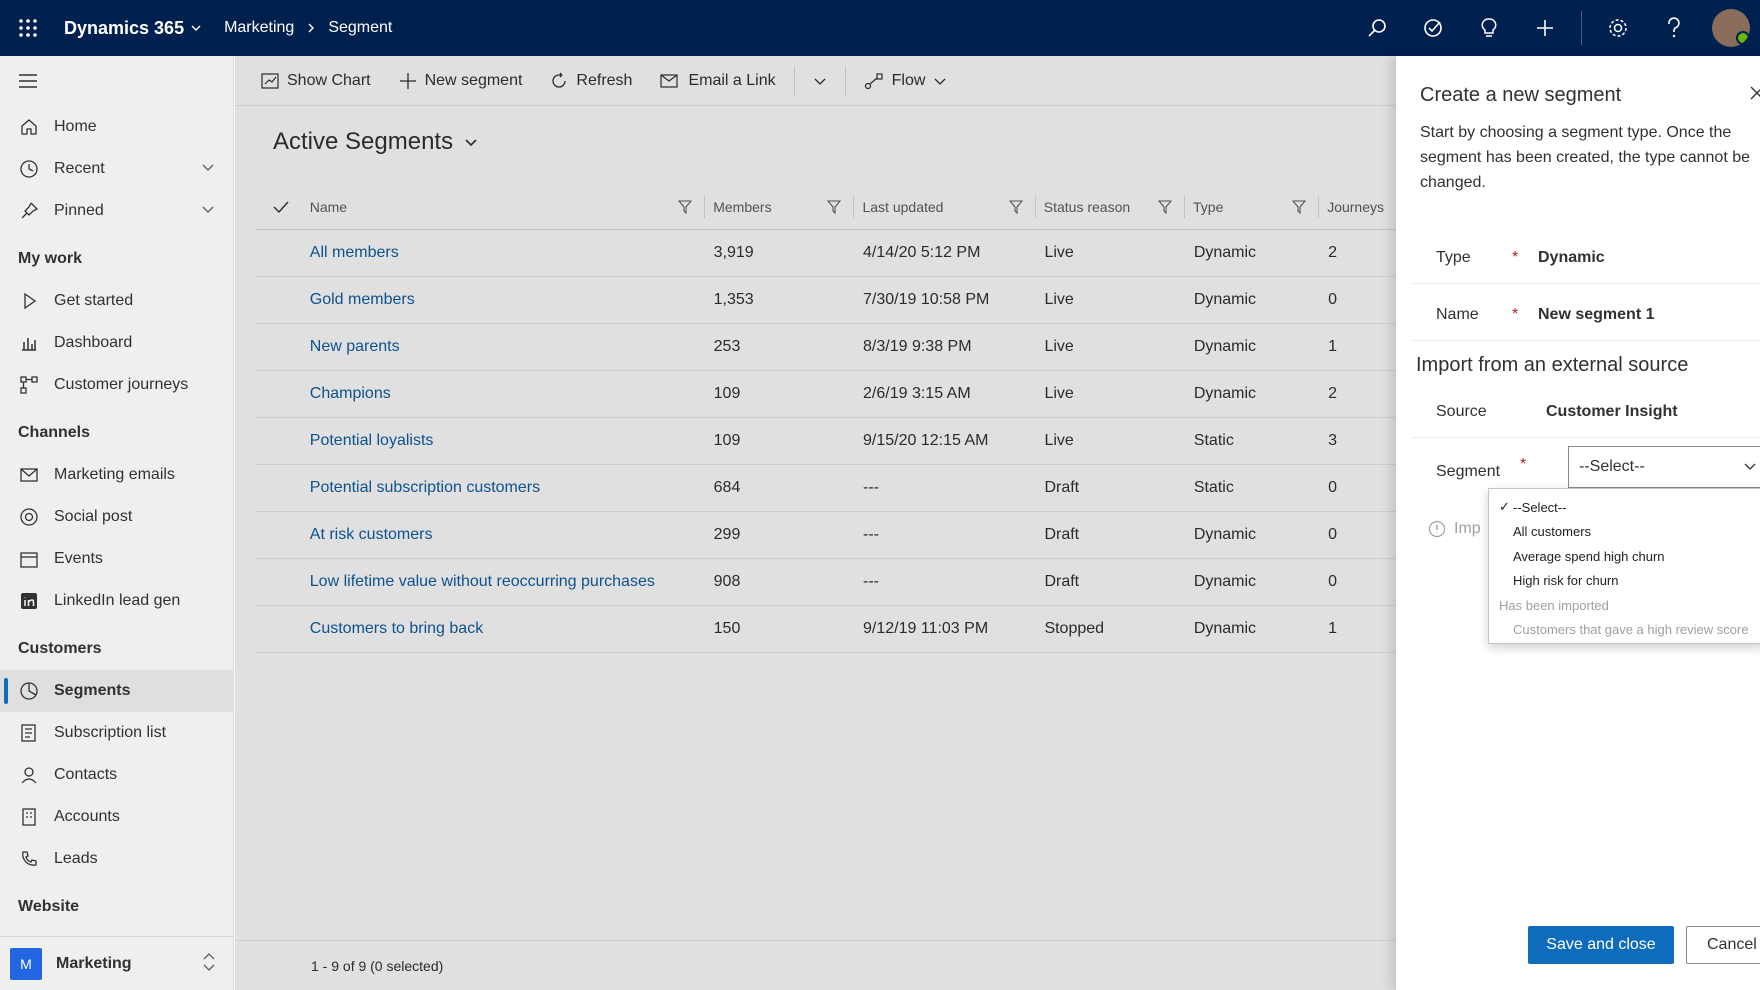 The height and width of the screenshot is (990, 1760). I want to click on members-cell: 299, so click(727, 534).